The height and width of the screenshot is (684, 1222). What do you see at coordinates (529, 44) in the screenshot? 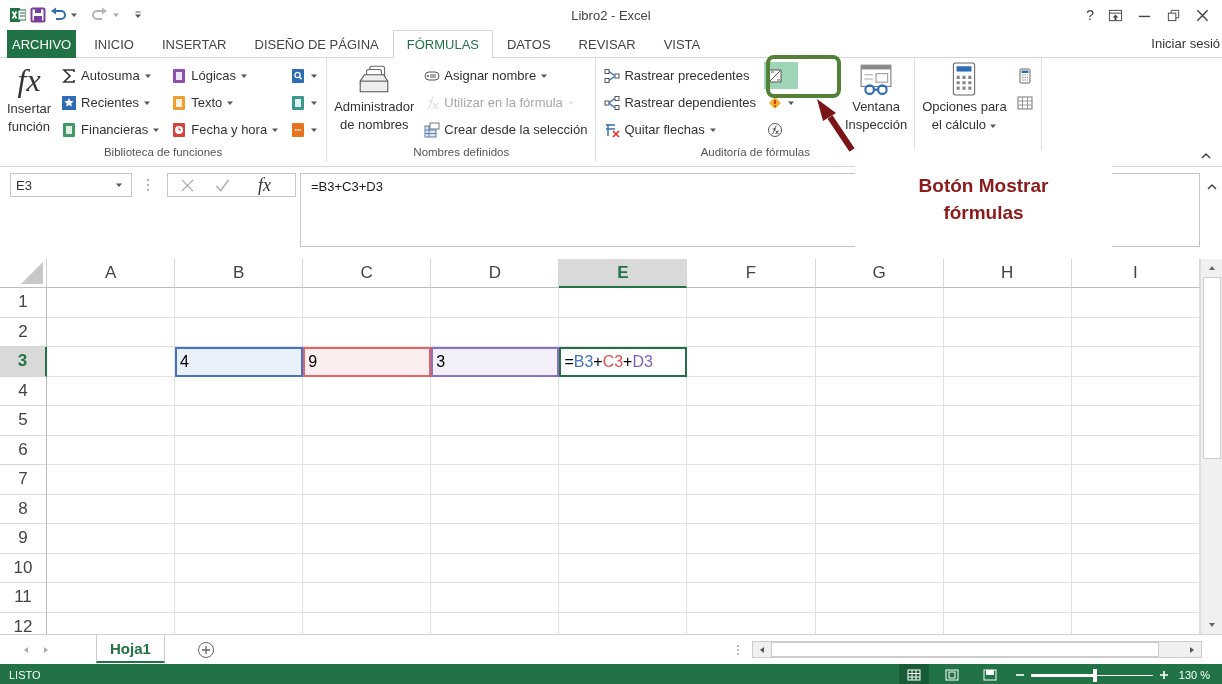
I see `ribbon-tab: DATOS` at bounding box center [529, 44].